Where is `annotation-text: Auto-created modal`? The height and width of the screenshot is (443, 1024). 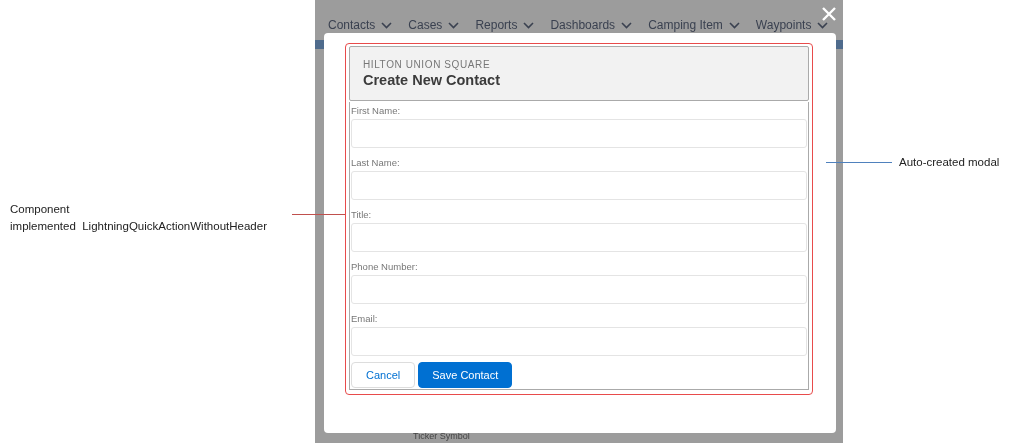
annotation-text: Auto-created modal is located at coordinates (949, 162).